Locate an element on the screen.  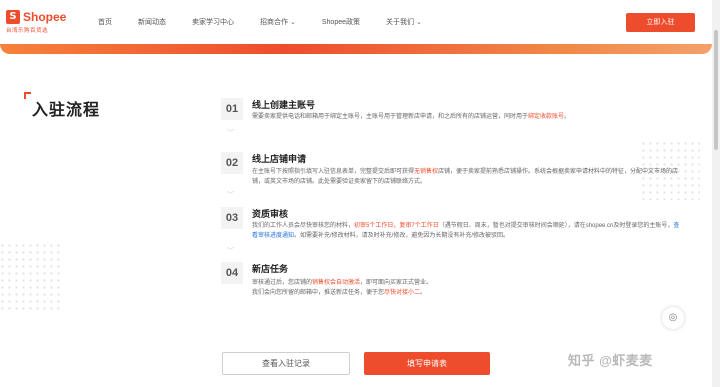
desc-highlight: 尽快对接小二 is located at coordinates (402, 293).